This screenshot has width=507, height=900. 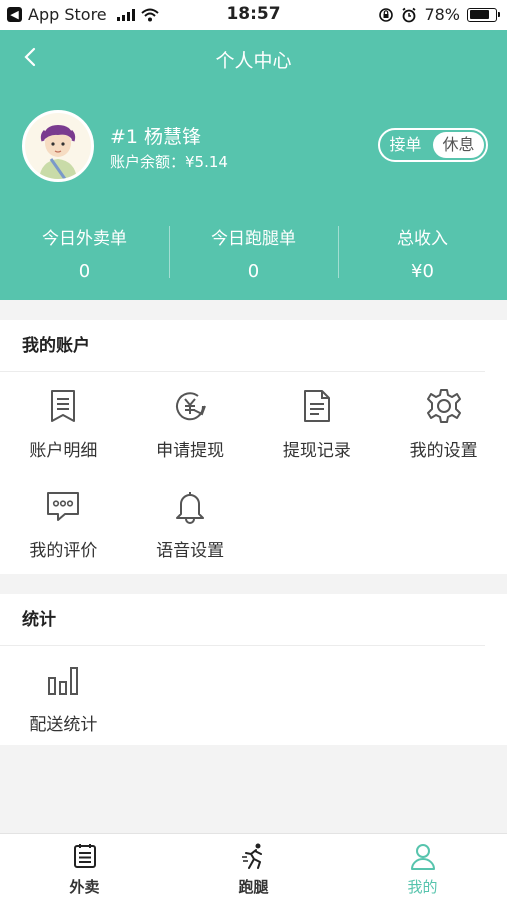 I want to click on stat-total-income: 总收入 ¥0, so click(x=422, y=251).